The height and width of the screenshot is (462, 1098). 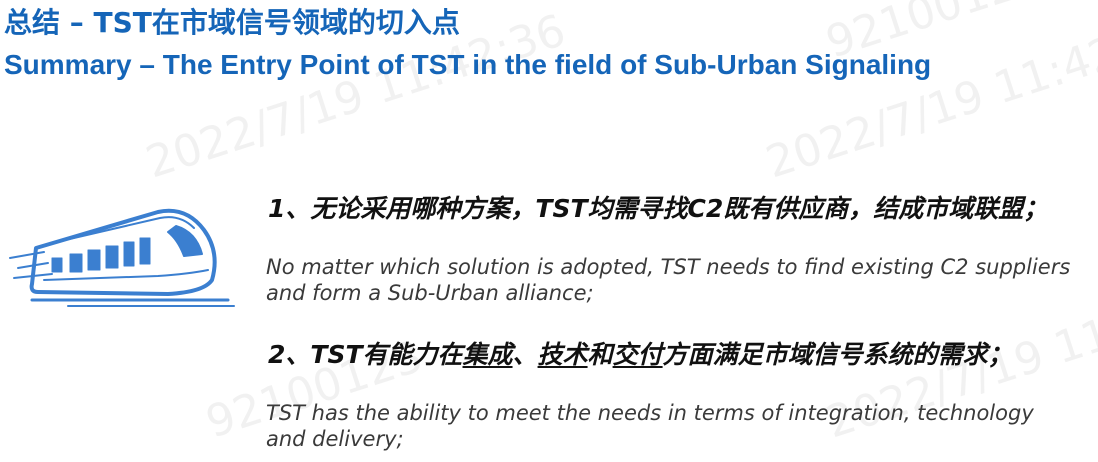 I want to click on point-2-keyword-delivery: 交付, so click(x=637, y=354).